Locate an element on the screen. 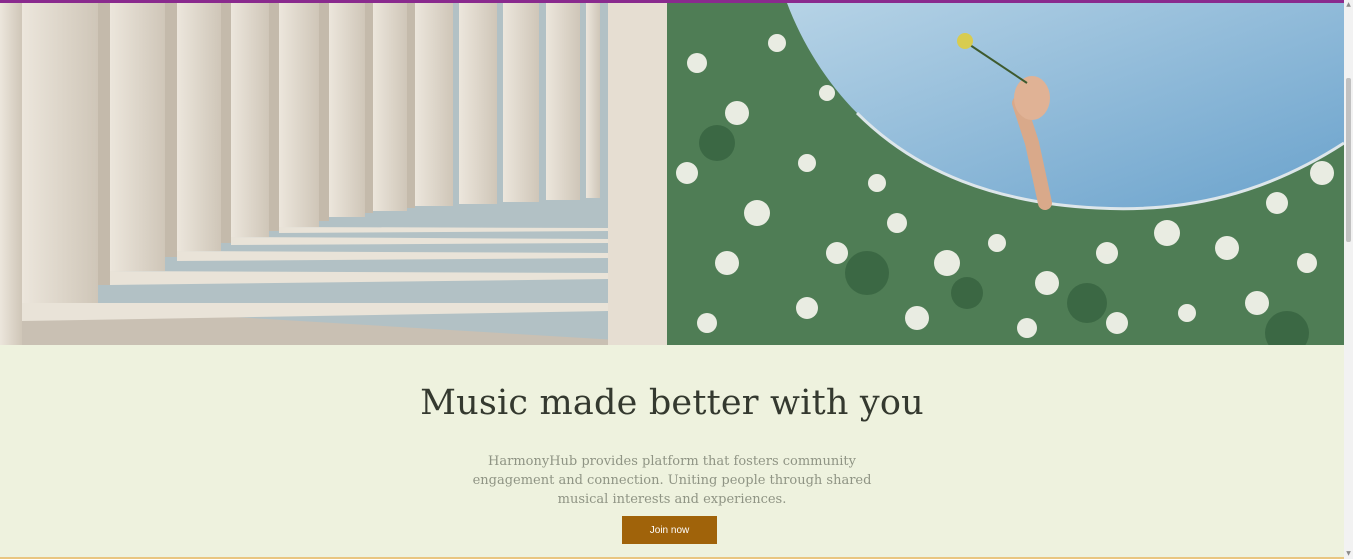  vertical-scrollbar: ▲ ▼ is located at coordinates (1348, 279).